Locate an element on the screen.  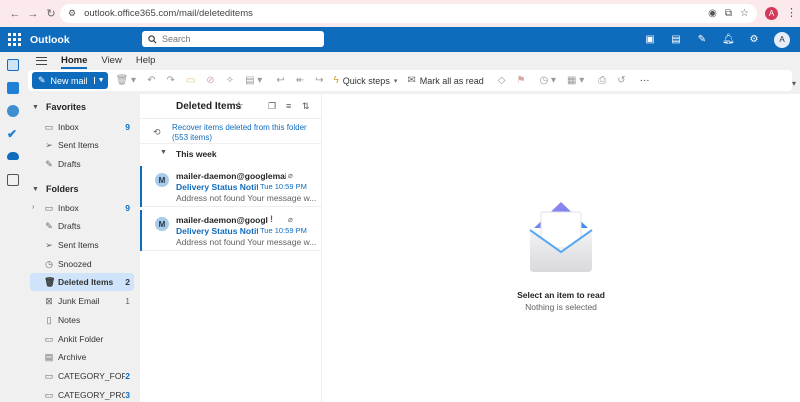
url-text: outlook.office365.com/mail/deleteditems is located at coordinates (168, 13).